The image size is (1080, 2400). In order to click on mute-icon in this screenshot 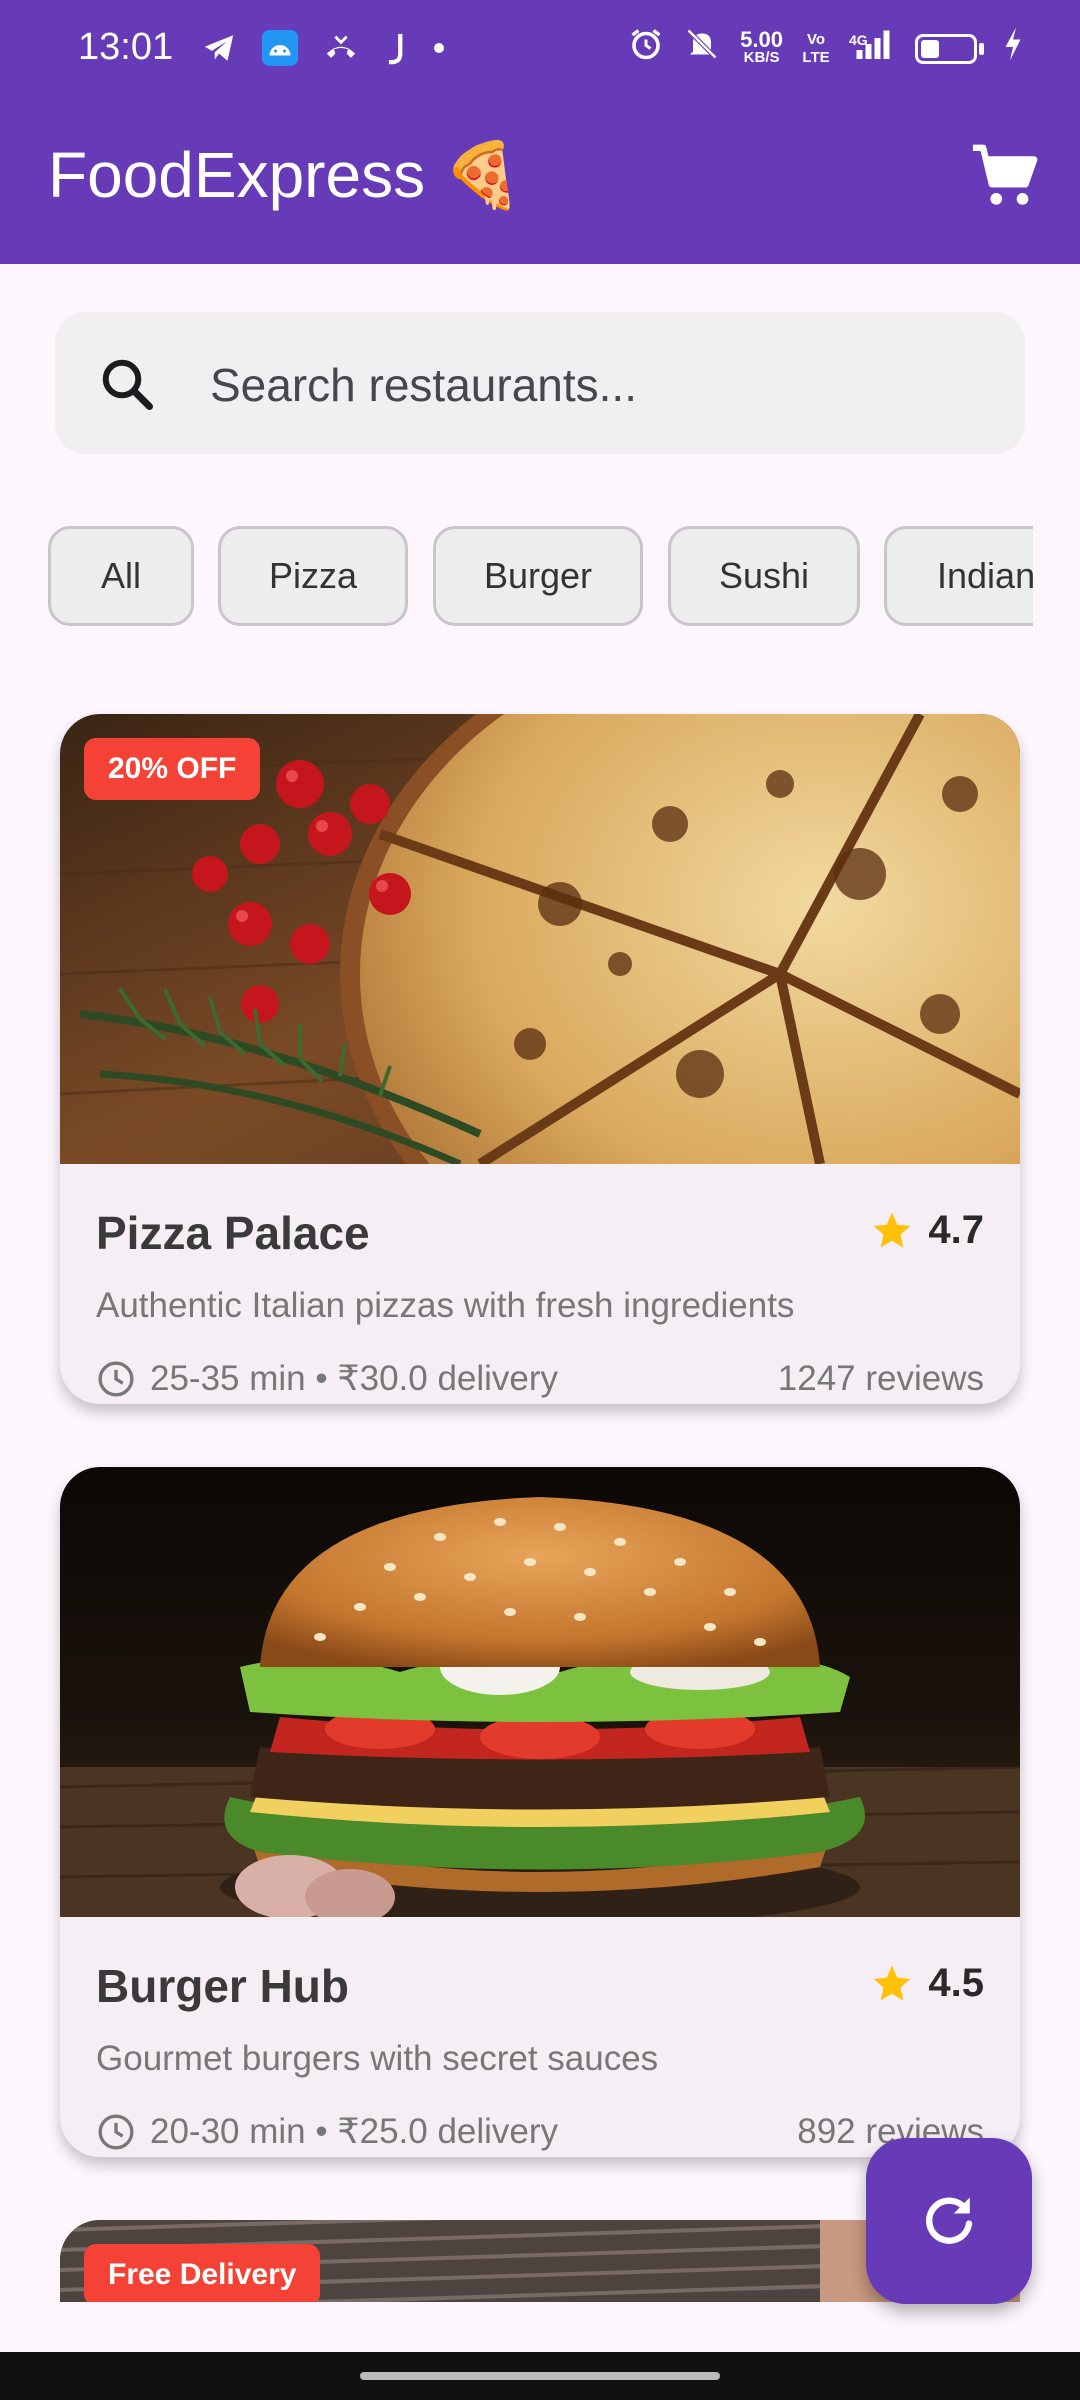, I will do `click(702, 48)`.